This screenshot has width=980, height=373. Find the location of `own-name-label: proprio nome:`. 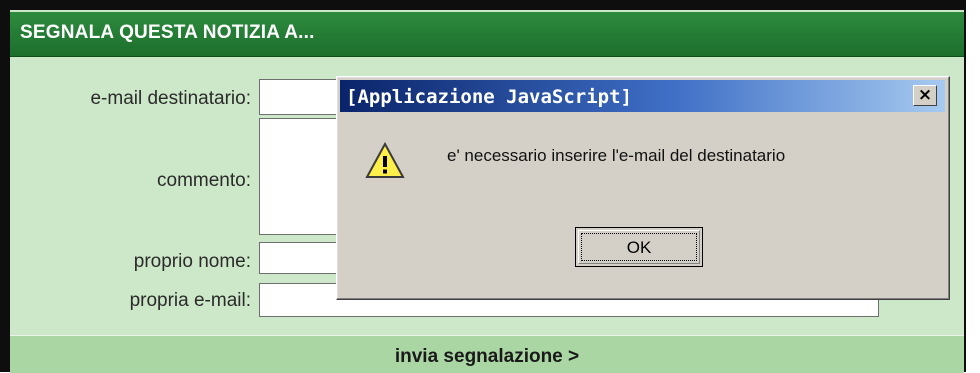

own-name-label: proprio nome: is located at coordinates (192, 261).